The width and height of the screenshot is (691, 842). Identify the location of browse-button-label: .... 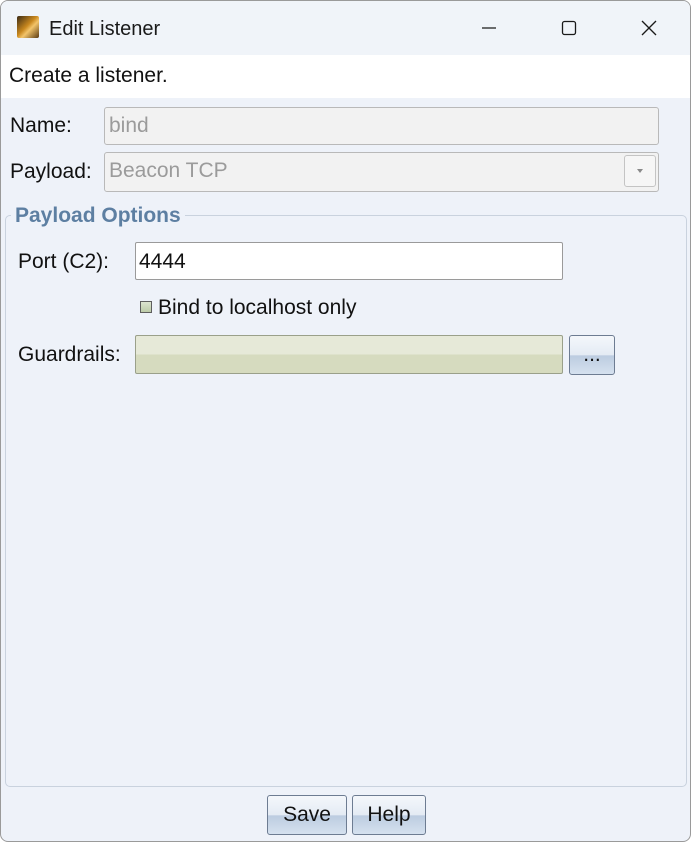
(592, 354).